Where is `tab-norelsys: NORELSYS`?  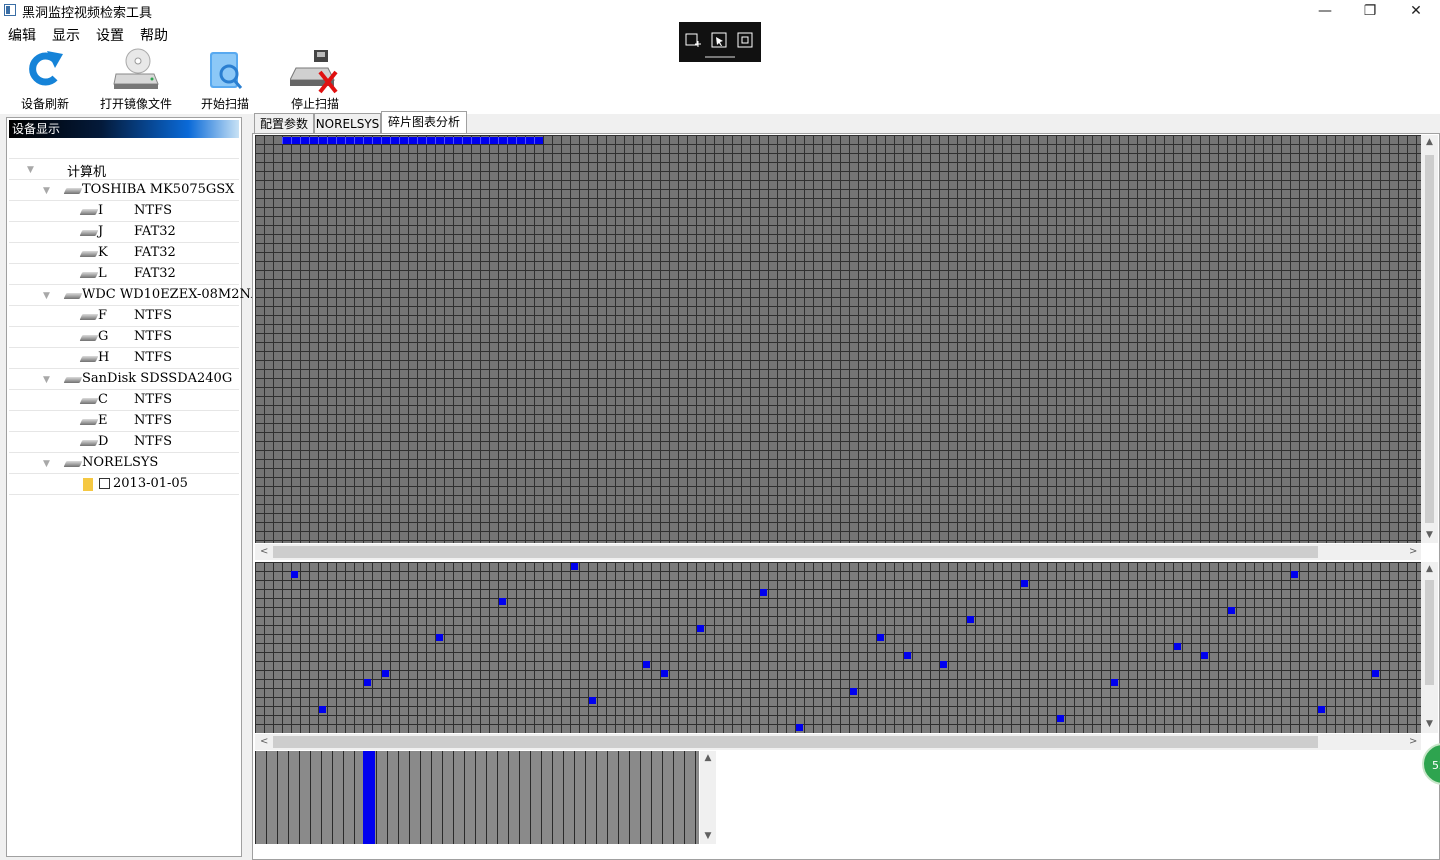 tab-norelsys: NORELSYS is located at coordinates (347, 123).